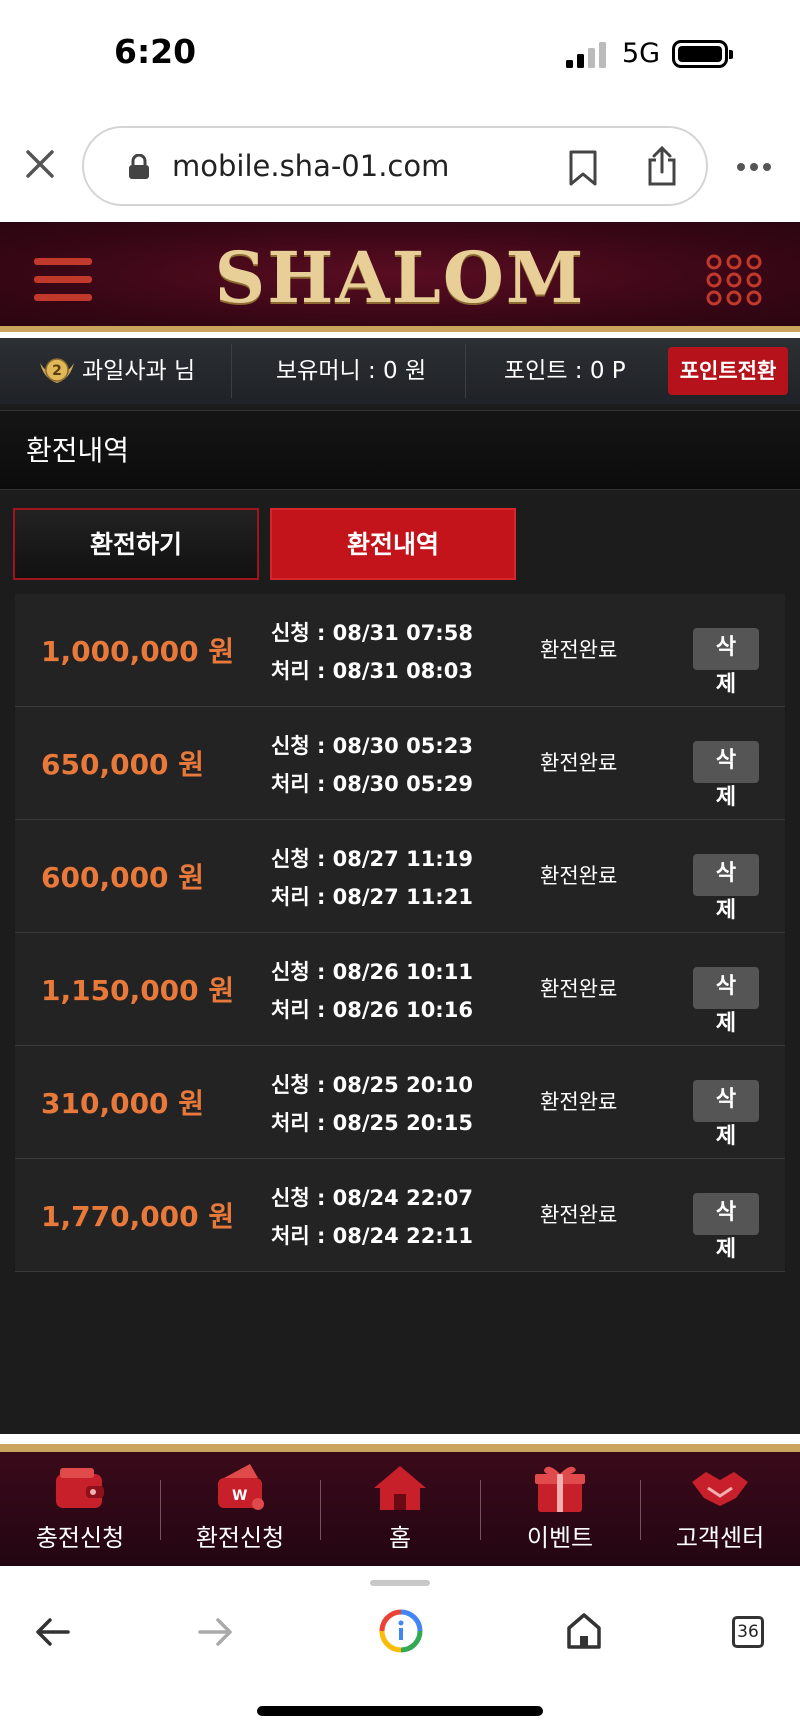 This screenshot has height=1734, width=800. I want to click on amount: 650,000 원, so click(123, 764).